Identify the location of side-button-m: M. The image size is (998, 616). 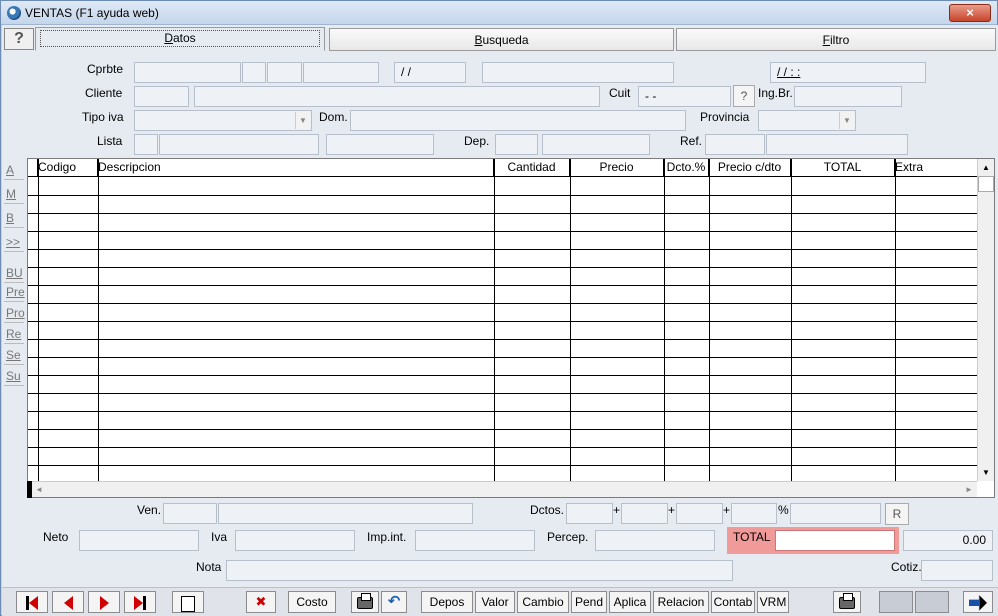
(14, 194).